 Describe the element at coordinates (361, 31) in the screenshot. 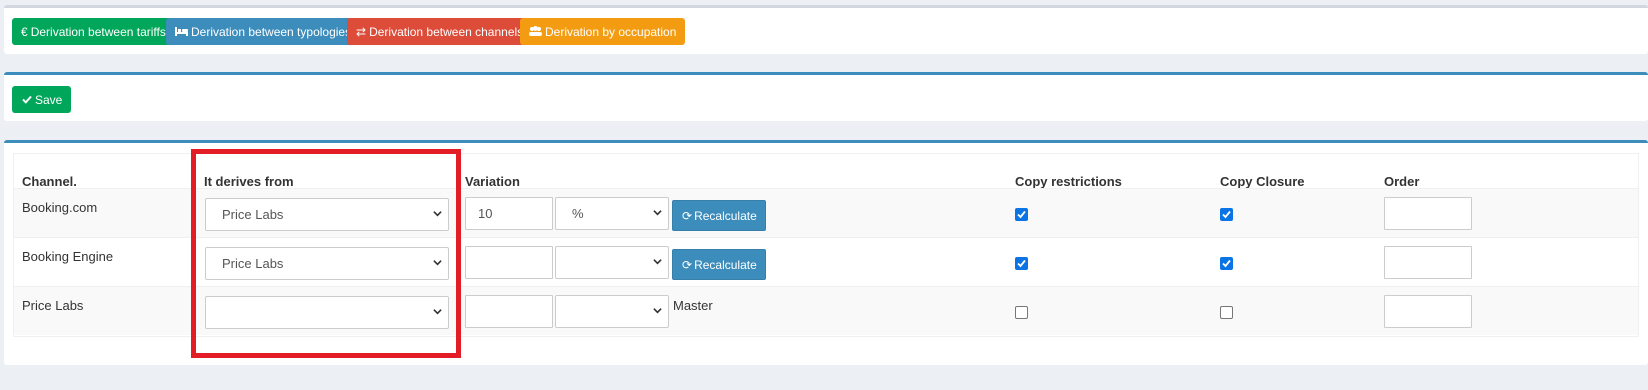

I see `exchange-icon: ⇄` at that location.